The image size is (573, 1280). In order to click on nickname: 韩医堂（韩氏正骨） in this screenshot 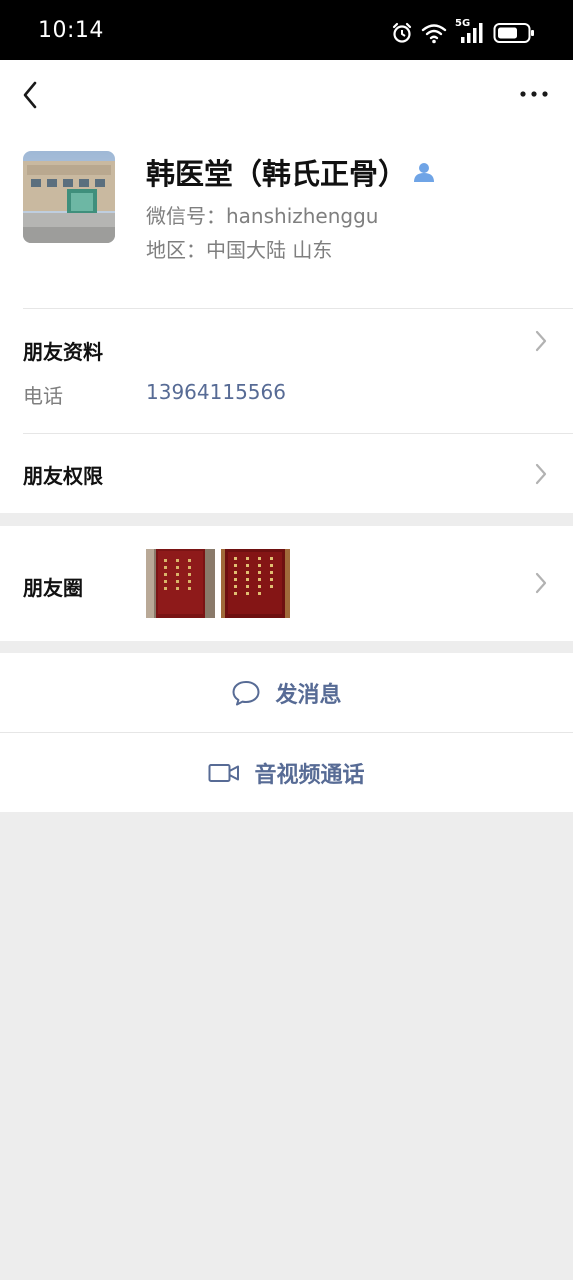, I will do `click(277, 174)`.